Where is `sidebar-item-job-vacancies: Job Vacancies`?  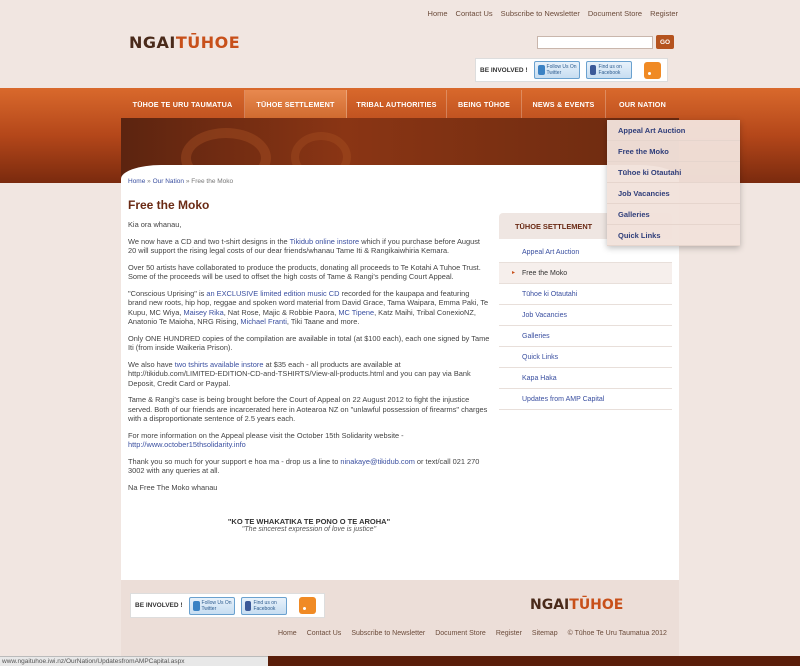
sidebar-item-job-vacancies: Job Vacancies is located at coordinates (585, 315).